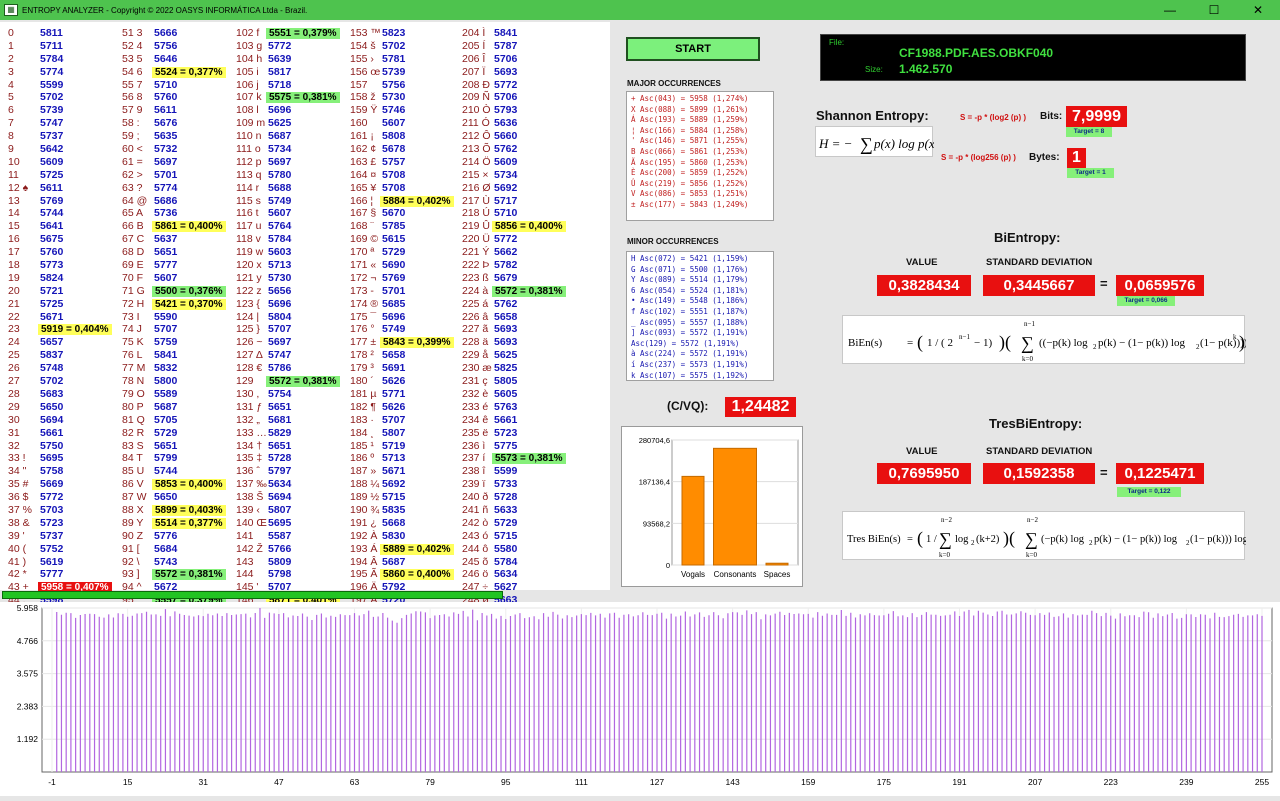 Image resolution: width=1280 pixels, height=801 pixels. I want to click on byte-highlight: 5575 = 0,381%, so click(303, 97).